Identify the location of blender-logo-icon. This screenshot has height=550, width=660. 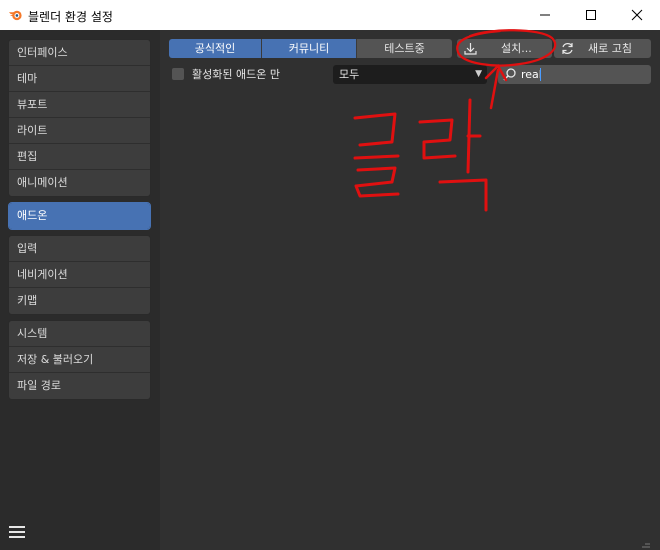
(15, 15).